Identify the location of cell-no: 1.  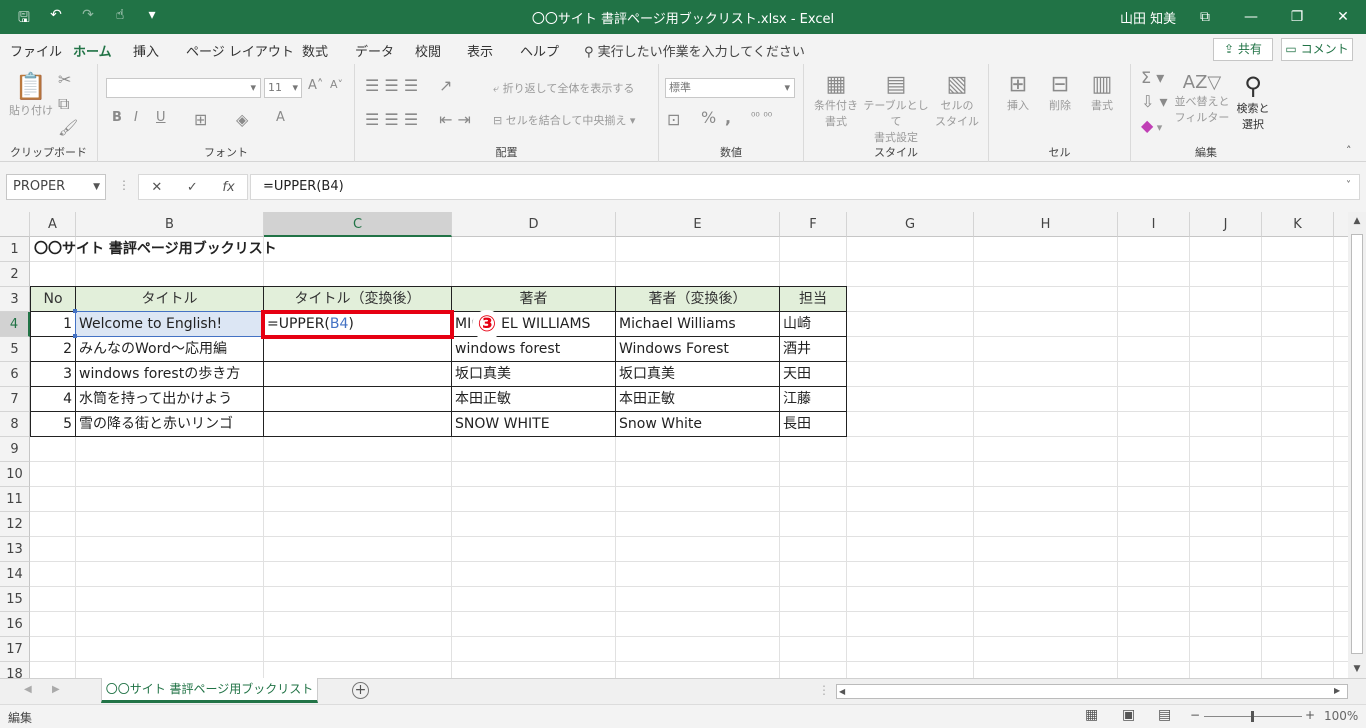
(53, 324).